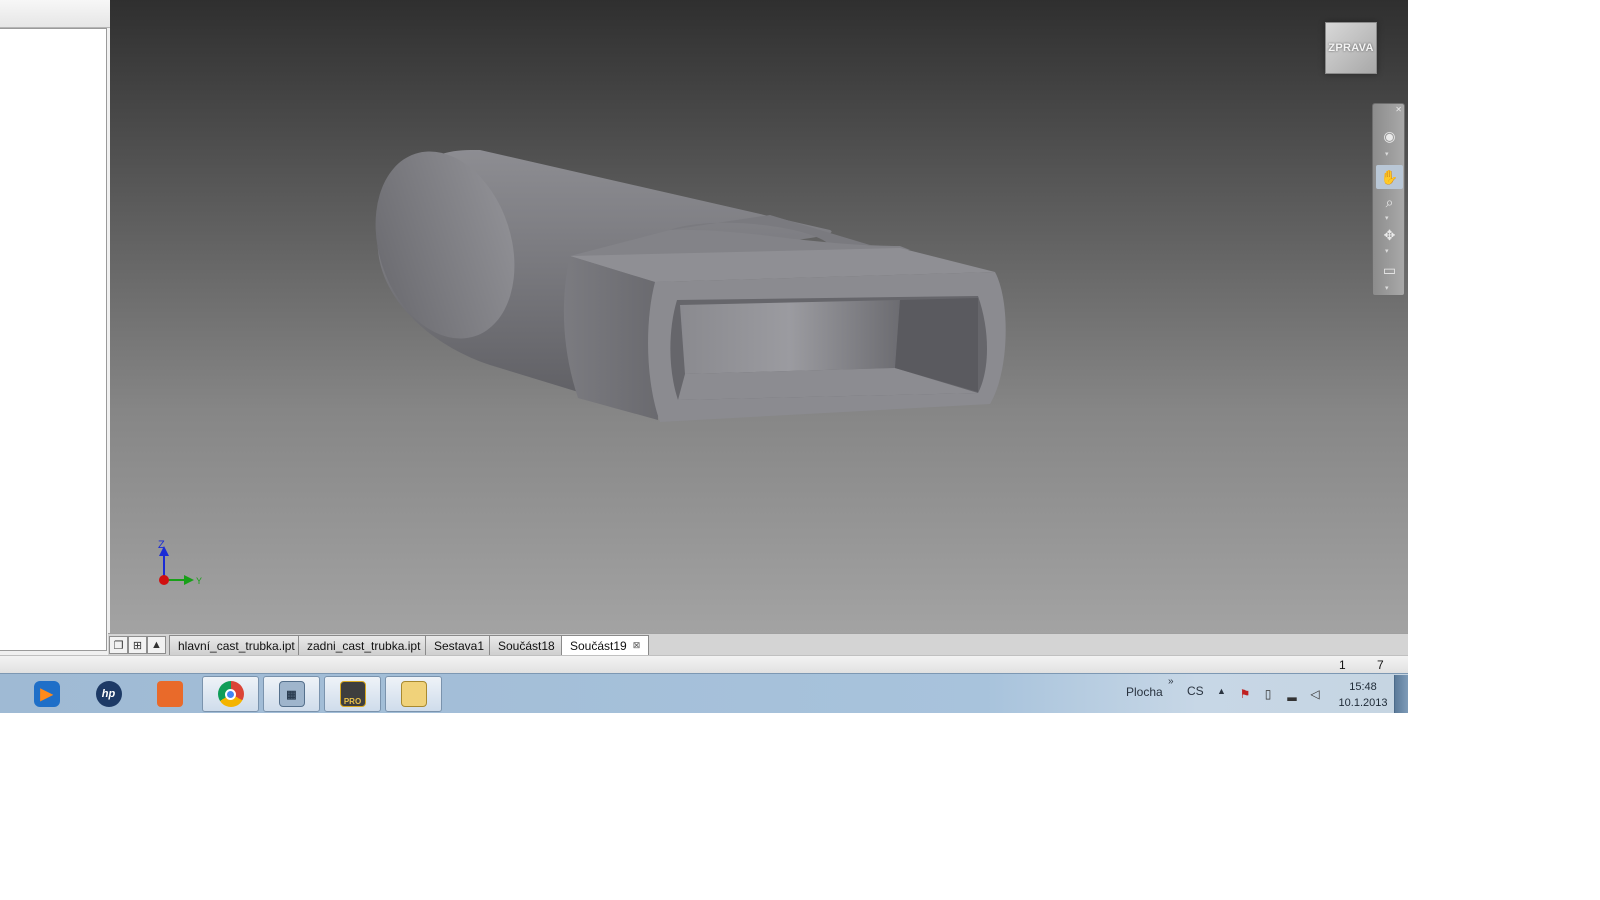 The image size is (1600, 900). I want to click on model-browser-panel, so click(55, 328).